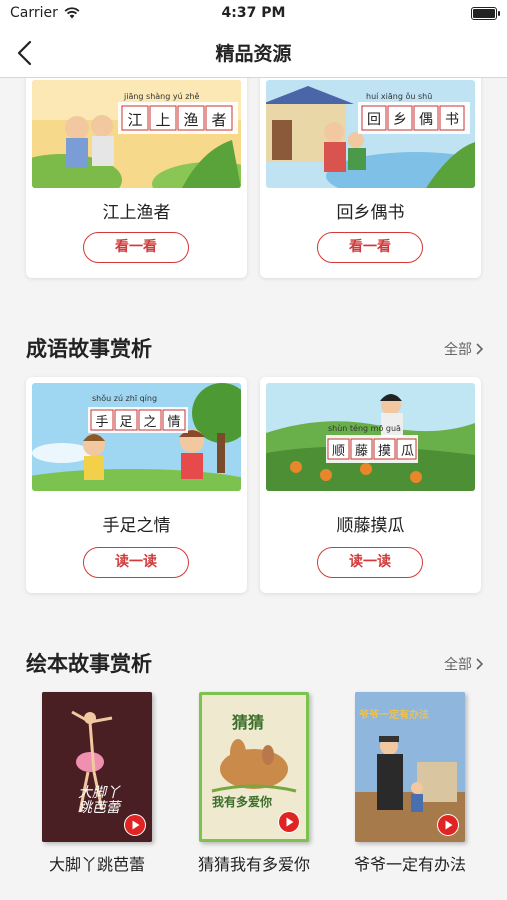 The image size is (507, 900). What do you see at coordinates (370, 134) in the screenshot?
I see `poem-thumbnail: huí xiāng ǒu shū 回 乡 偶 书` at bounding box center [370, 134].